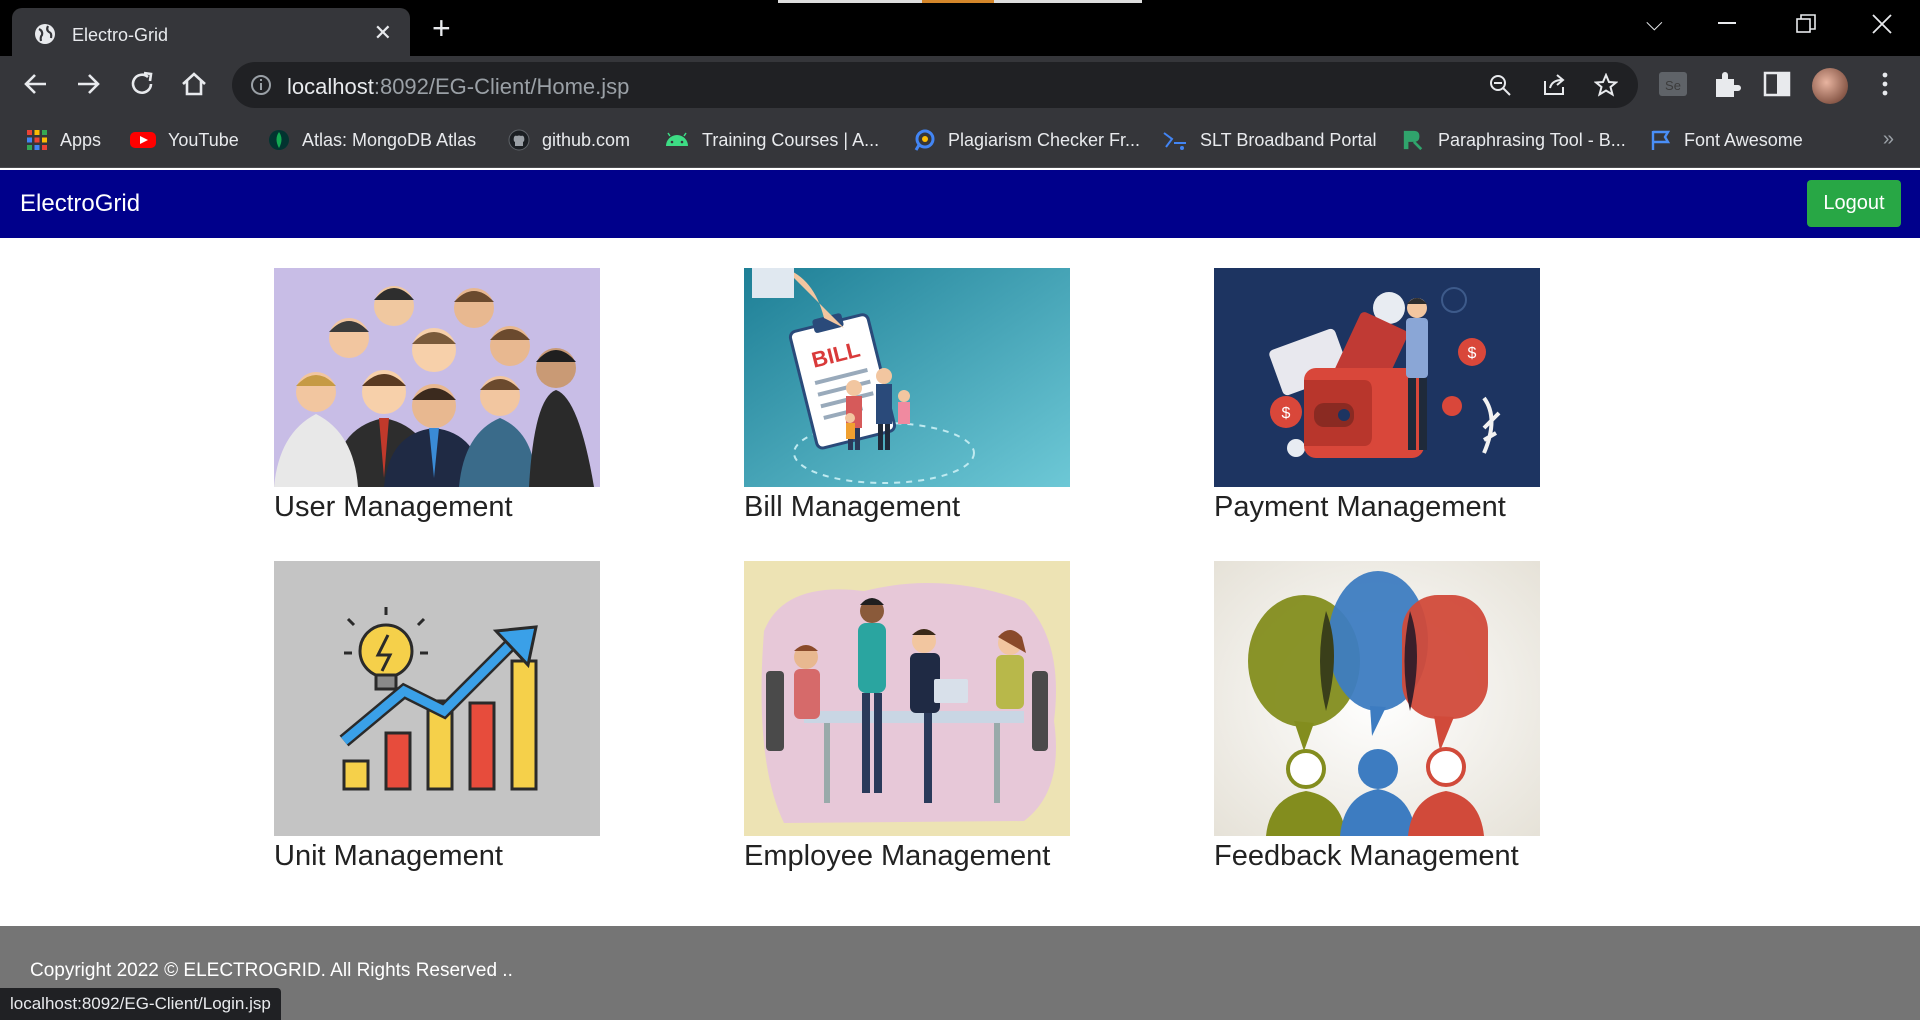  I want to click on browser-toolbar: localhost:8092/EG-Client/Home.jsp Se, so click(960, 84).